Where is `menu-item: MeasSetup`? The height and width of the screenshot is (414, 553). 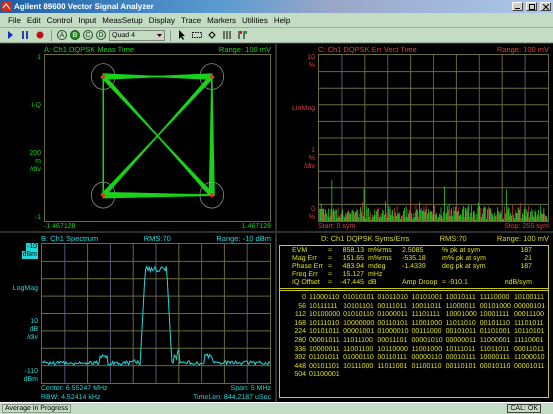
menu-item: MeasSetup is located at coordinates (122, 20).